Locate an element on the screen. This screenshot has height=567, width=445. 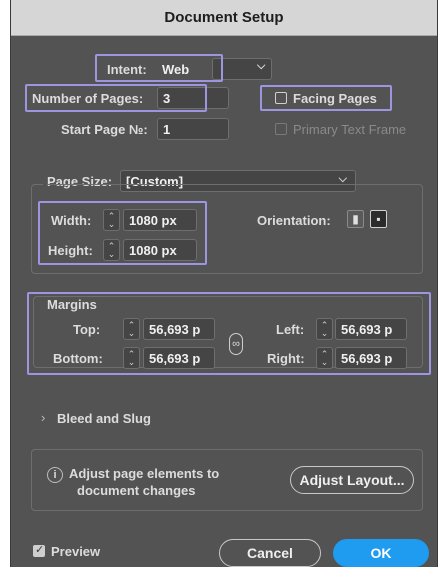
margins-title: Margins is located at coordinates (72, 304).